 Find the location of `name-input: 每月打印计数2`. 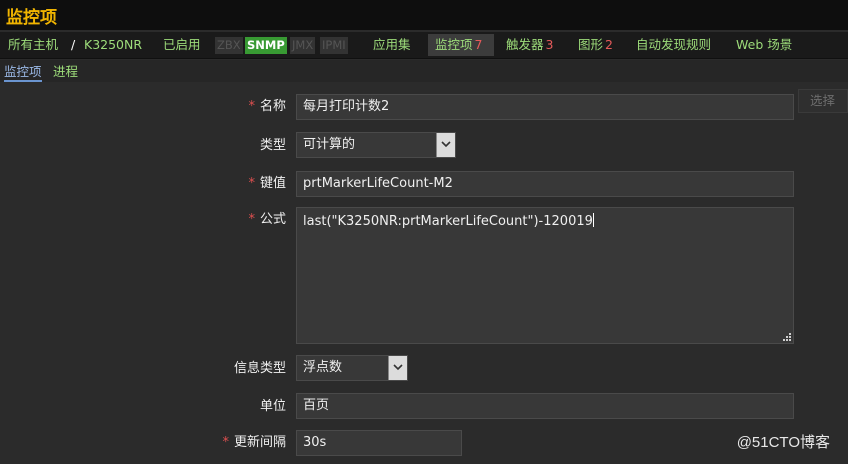

name-input: 每月打印计数2 is located at coordinates (545, 107).